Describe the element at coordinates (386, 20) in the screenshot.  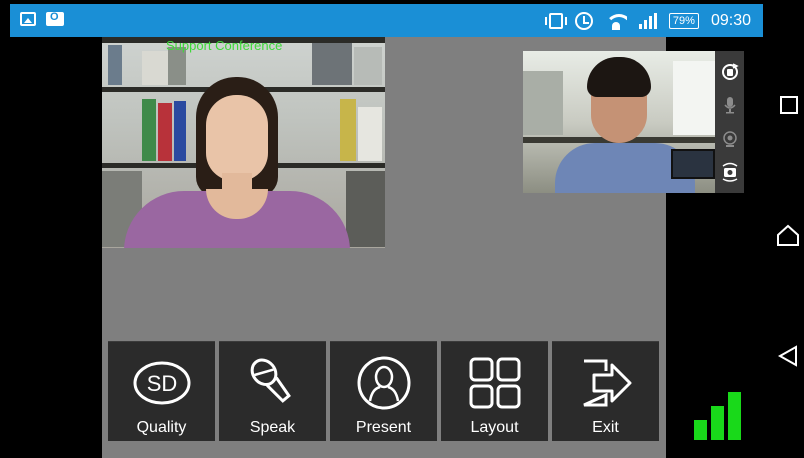
I see `status-bar: 79% 09:30` at that location.